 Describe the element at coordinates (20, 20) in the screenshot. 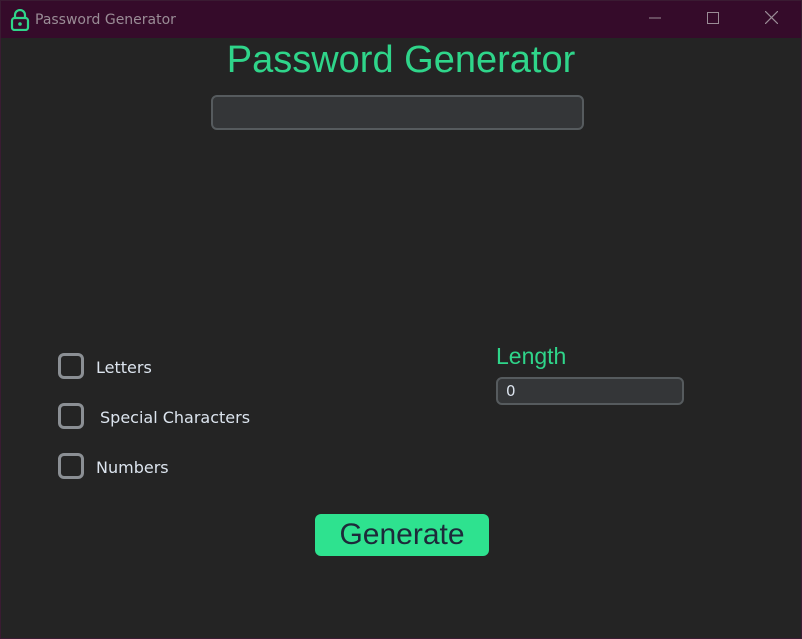

I see `lock-icon` at that location.